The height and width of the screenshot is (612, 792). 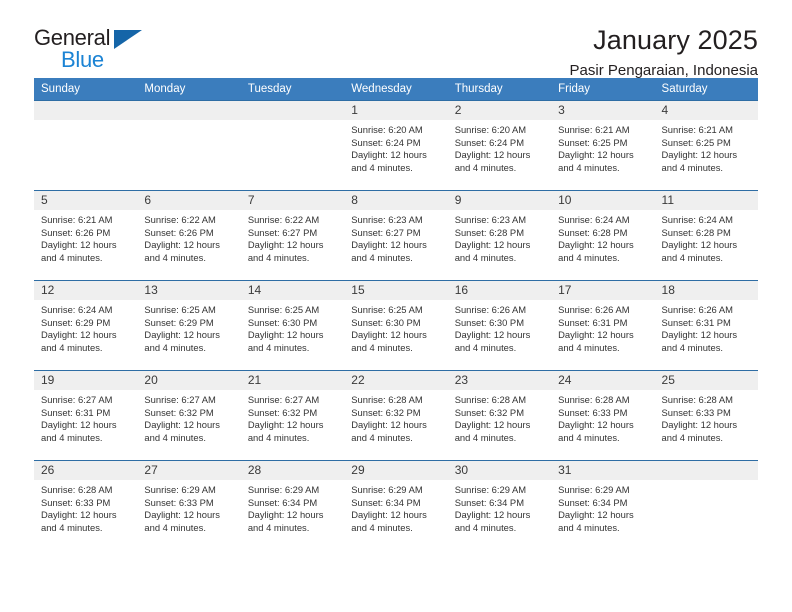 What do you see at coordinates (499, 290) in the screenshot?
I see `day-number: 16` at bounding box center [499, 290].